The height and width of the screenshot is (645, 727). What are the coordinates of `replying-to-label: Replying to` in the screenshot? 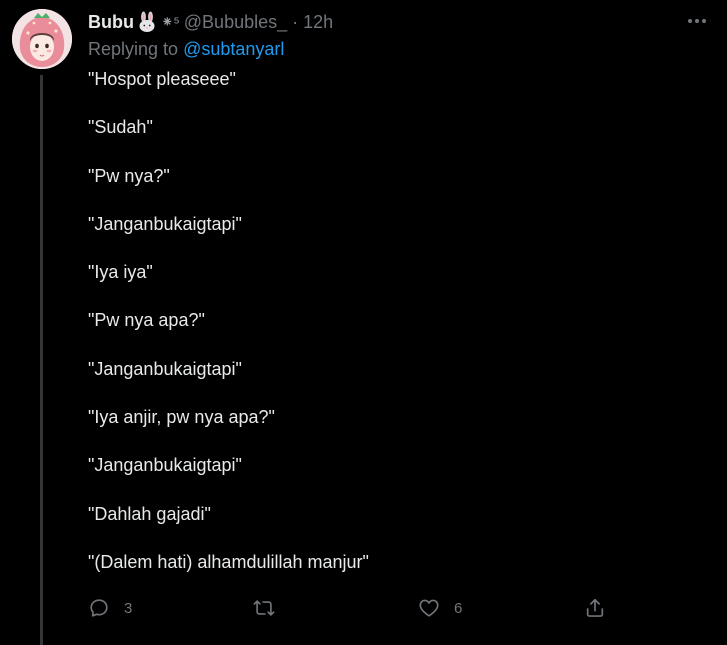 It's located at (136, 49).